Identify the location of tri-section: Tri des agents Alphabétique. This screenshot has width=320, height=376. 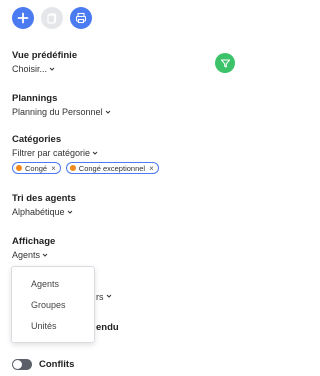
(44, 205).